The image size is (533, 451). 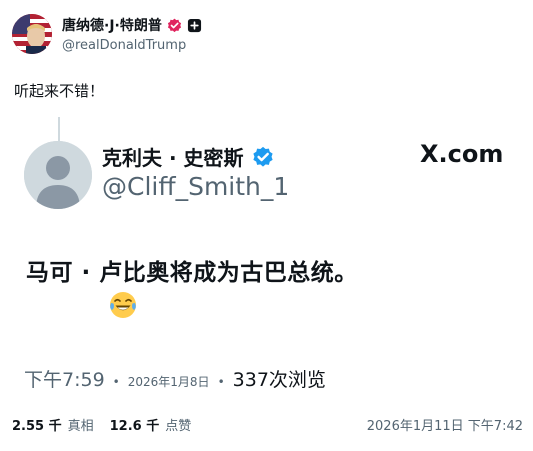 I want to click on thread-connector-line, so click(x=59, y=130).